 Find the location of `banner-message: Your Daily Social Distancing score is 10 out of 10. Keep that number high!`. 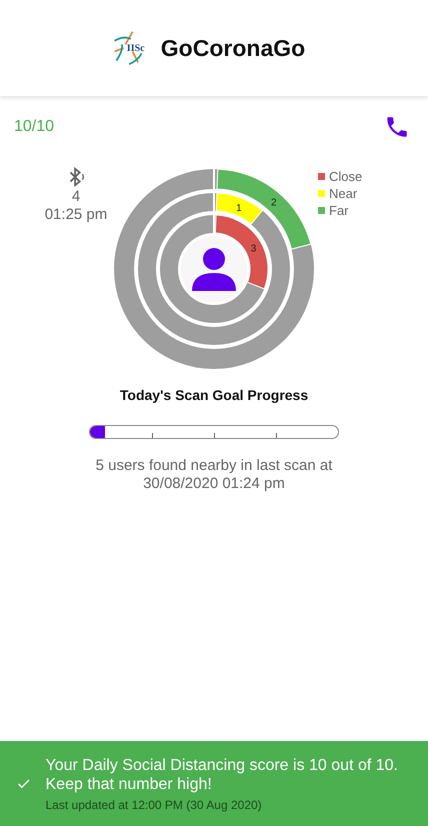

banner-message: Your Daily Social Distancing score is 10 out of 10. Keep that number high! is located at coordinates (222, 775).